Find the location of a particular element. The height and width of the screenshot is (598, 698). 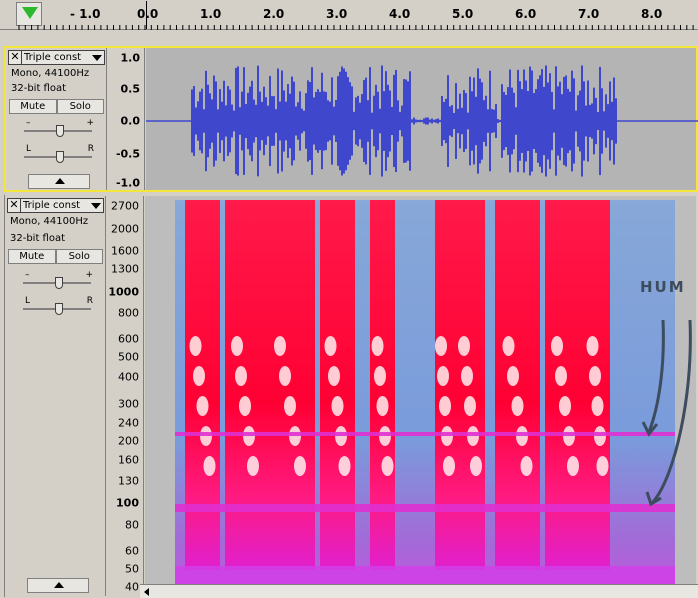

amplitude-scale: 1.0 0.5 0.0 -0.5 -1.0 is located at coordinates (126, 119).